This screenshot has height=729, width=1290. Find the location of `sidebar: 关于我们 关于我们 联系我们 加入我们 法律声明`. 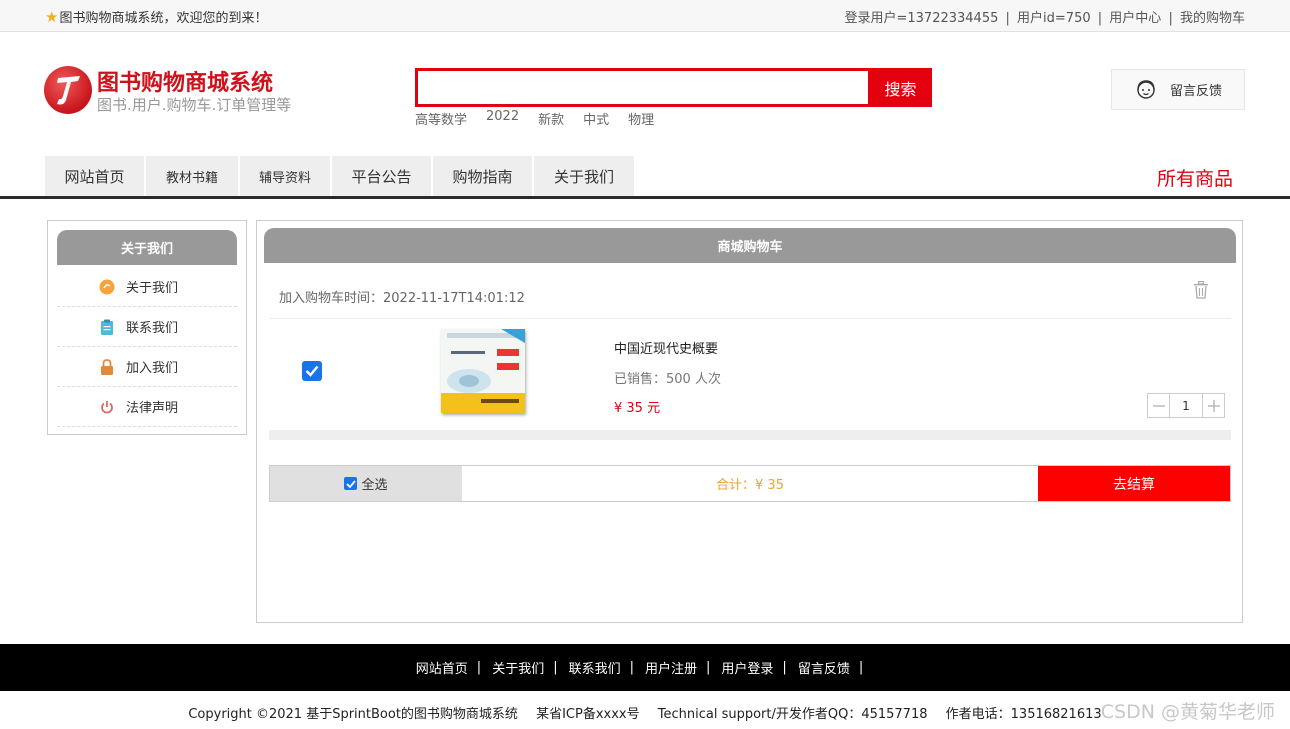

sidebar: 关于我们 关于我们 联系我们 加入我们 法律声明 is located at coordinates (147, 327).